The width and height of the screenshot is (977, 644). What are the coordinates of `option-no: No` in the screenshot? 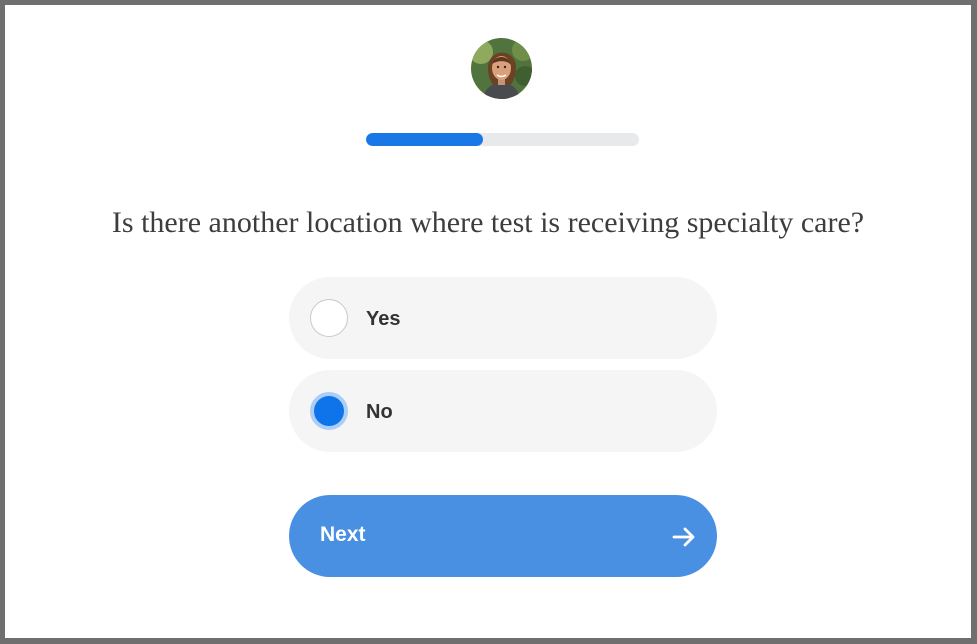 It's located at (503, 411).